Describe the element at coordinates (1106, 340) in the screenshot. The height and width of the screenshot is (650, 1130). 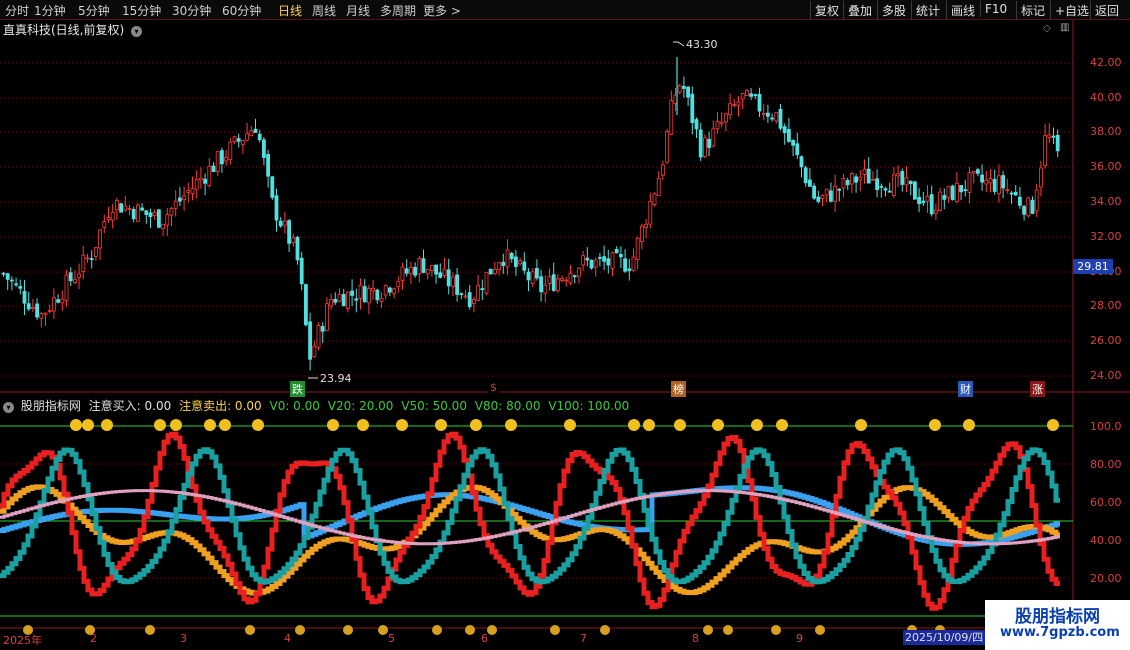
I see `price-axis-label: 26.00` at that location.